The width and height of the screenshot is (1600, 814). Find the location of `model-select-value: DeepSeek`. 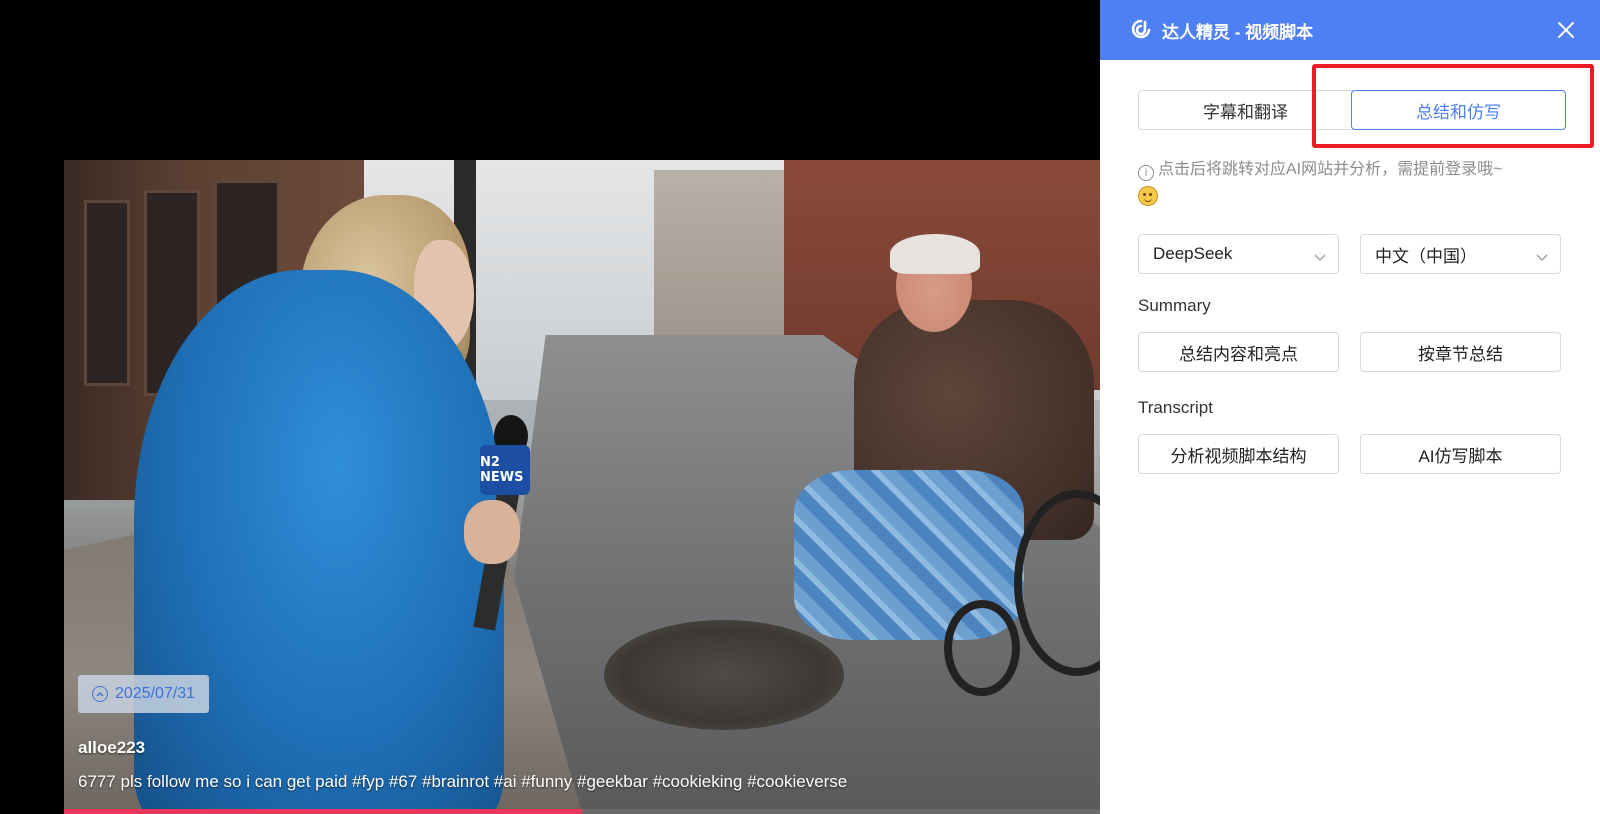

model-select-value: DeepSeek is located at coordinates (1193, 253).